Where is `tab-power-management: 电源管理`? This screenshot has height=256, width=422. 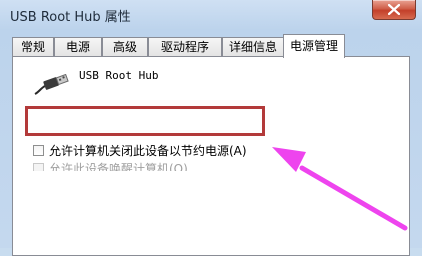 tab-power-management: 电源管理 is located at coordinates (314, 46).